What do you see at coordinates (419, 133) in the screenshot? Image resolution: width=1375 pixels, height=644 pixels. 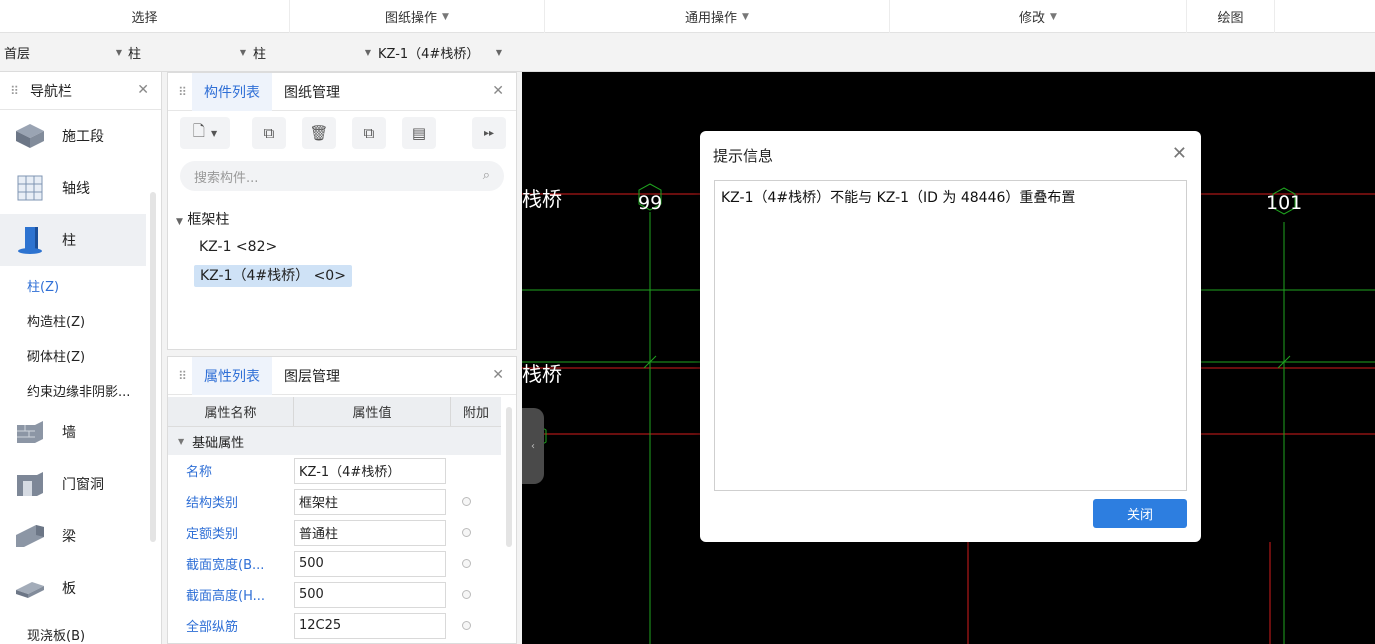 I see `save-component-button: ▤` at bounding box center [419, 133].